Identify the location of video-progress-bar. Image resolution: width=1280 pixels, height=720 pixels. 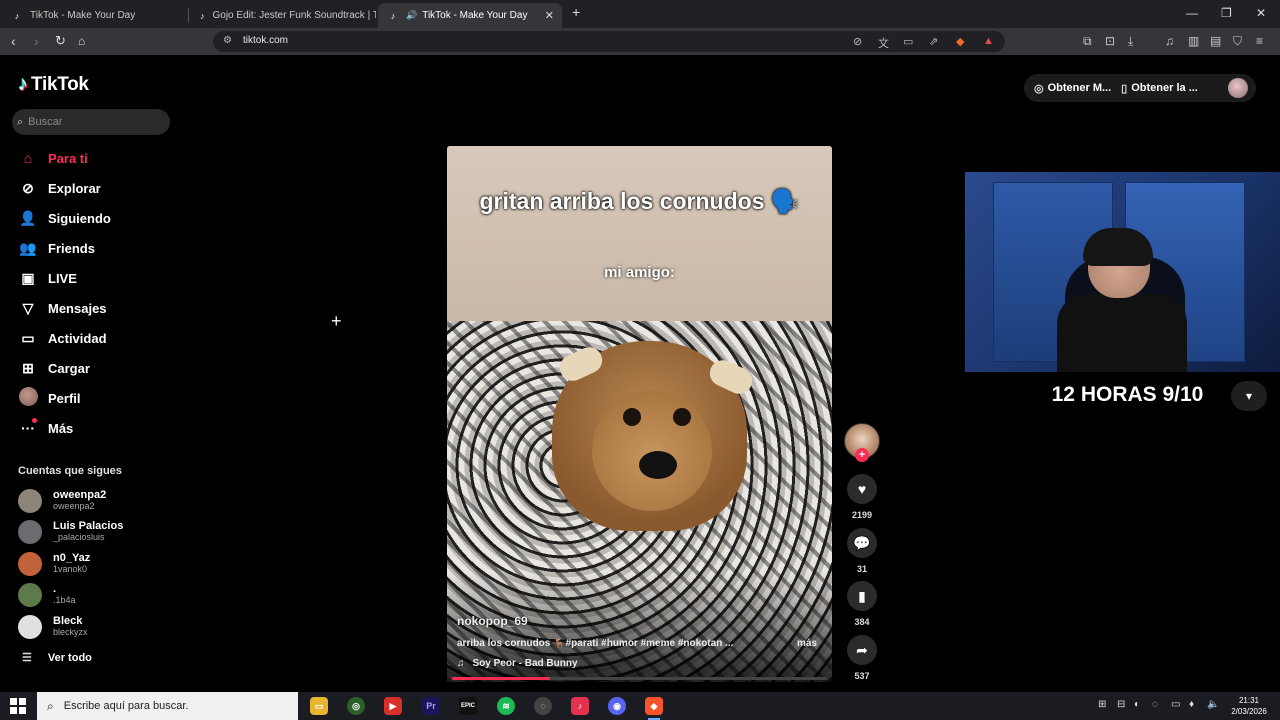
(639, 678).